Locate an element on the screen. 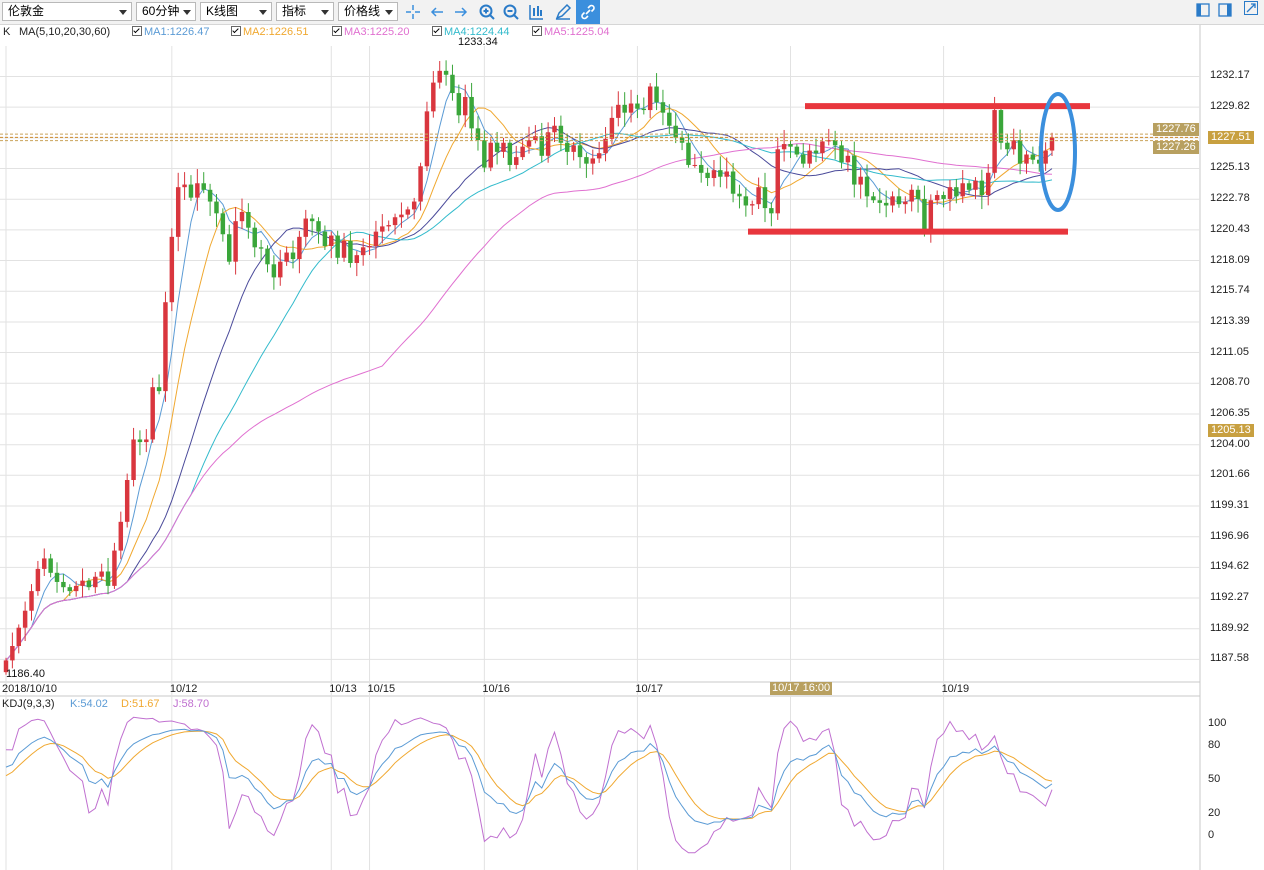  price-tick-label: 1204.00 is located at coordinates (1230, 443).